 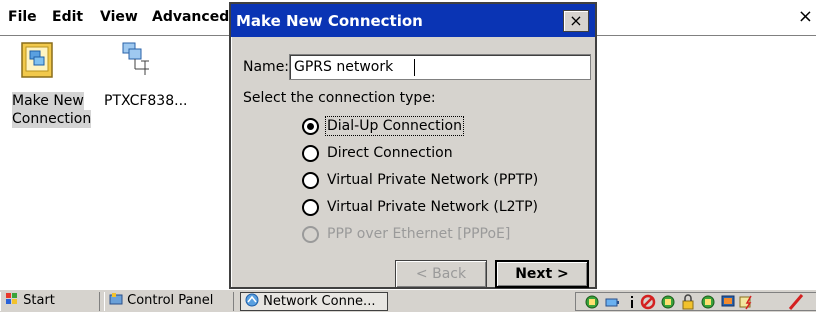 What do you see at coordinates (648, 302) in the screenshot?
I see `no-signal-icon` at bounding box center [648, 302].